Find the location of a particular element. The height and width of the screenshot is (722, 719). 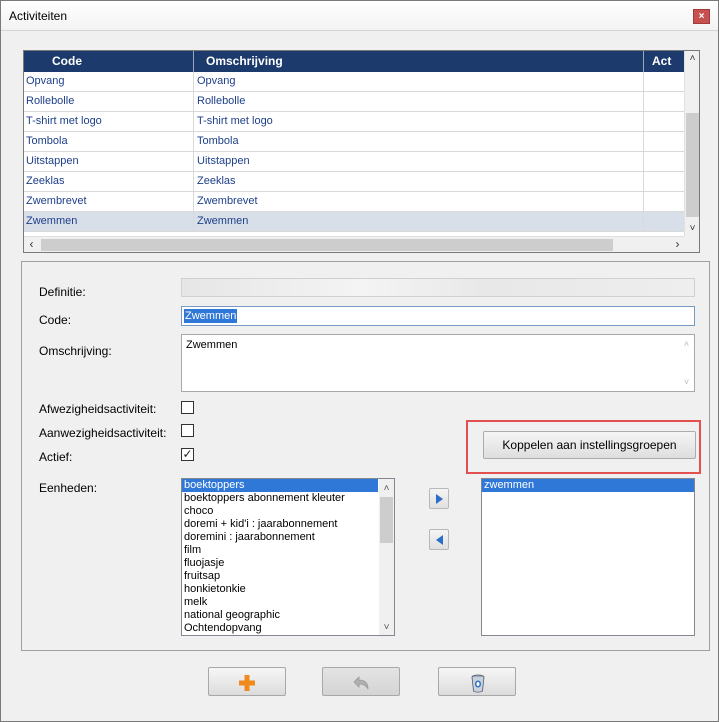

scroll-corner is located at coordinates (691, 244).